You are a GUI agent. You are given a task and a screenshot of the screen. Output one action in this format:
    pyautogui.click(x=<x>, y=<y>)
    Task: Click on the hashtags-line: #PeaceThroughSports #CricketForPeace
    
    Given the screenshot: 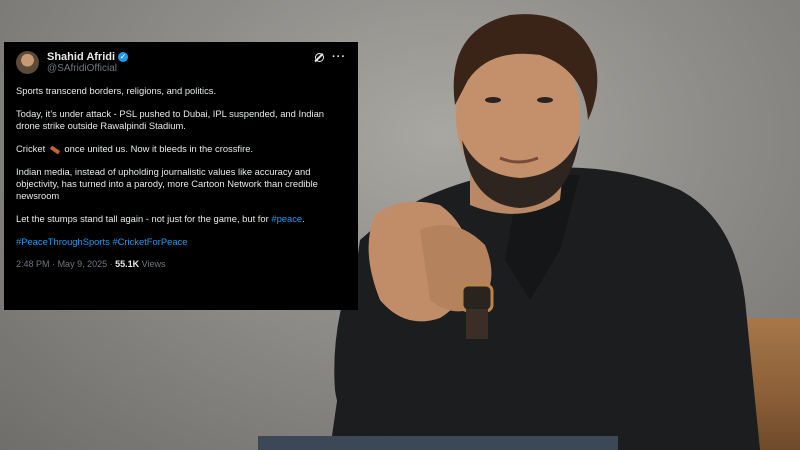 What is the action you would take?
    pyautogui.click(x=181, y=242)
    